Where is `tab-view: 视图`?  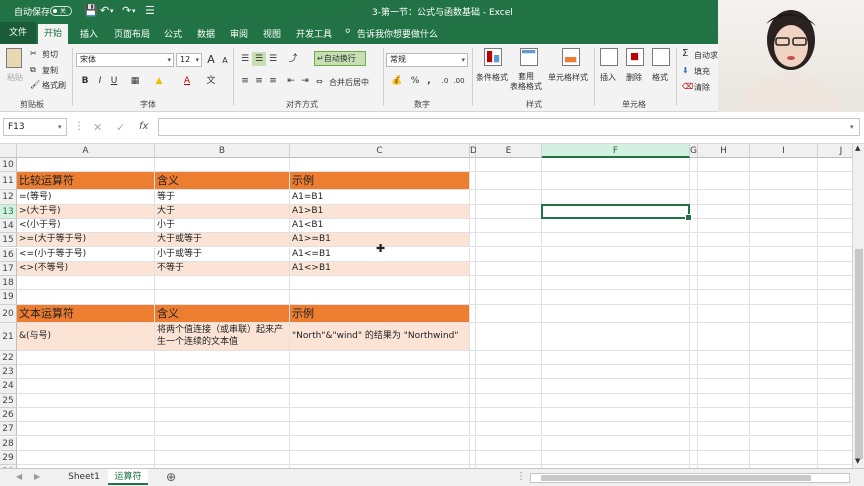
tab-view: 视图 is located at coordinates (272, 33).